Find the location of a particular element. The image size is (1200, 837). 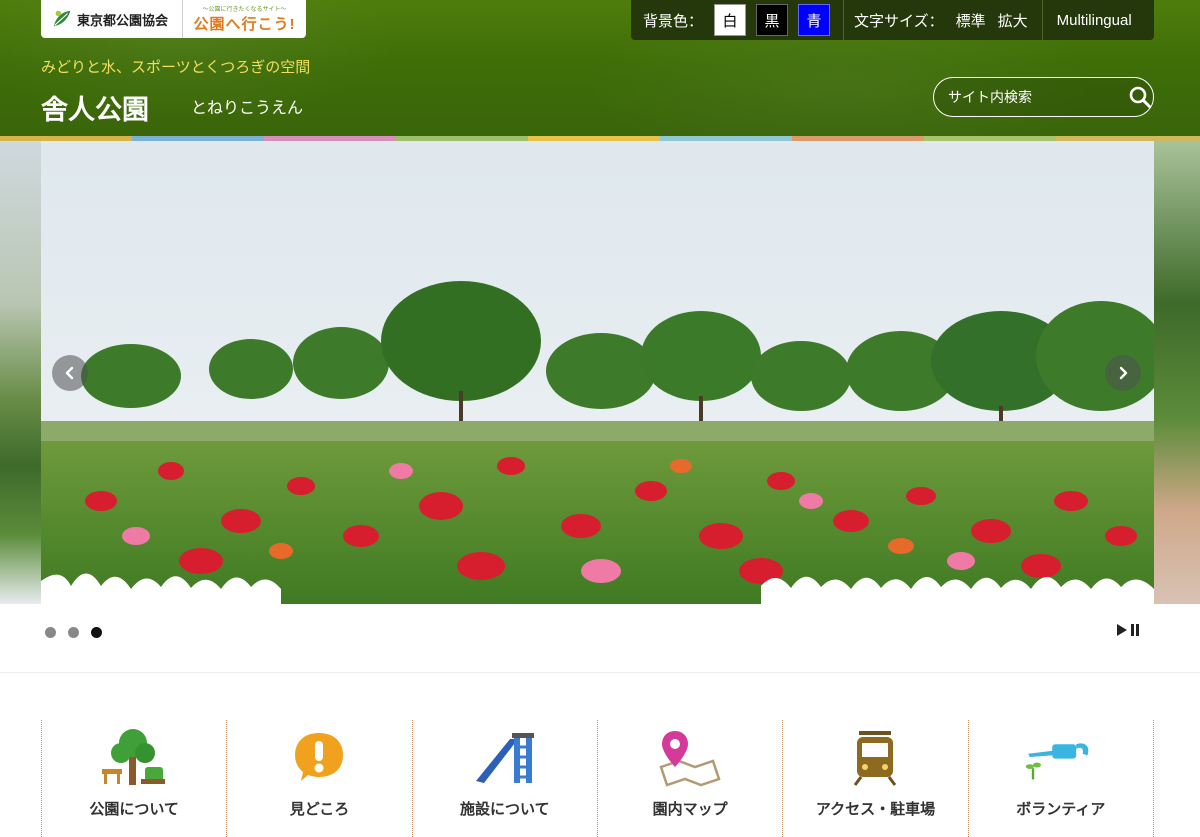

nav-about-park: 公園について is located at coordinates (133, 778).